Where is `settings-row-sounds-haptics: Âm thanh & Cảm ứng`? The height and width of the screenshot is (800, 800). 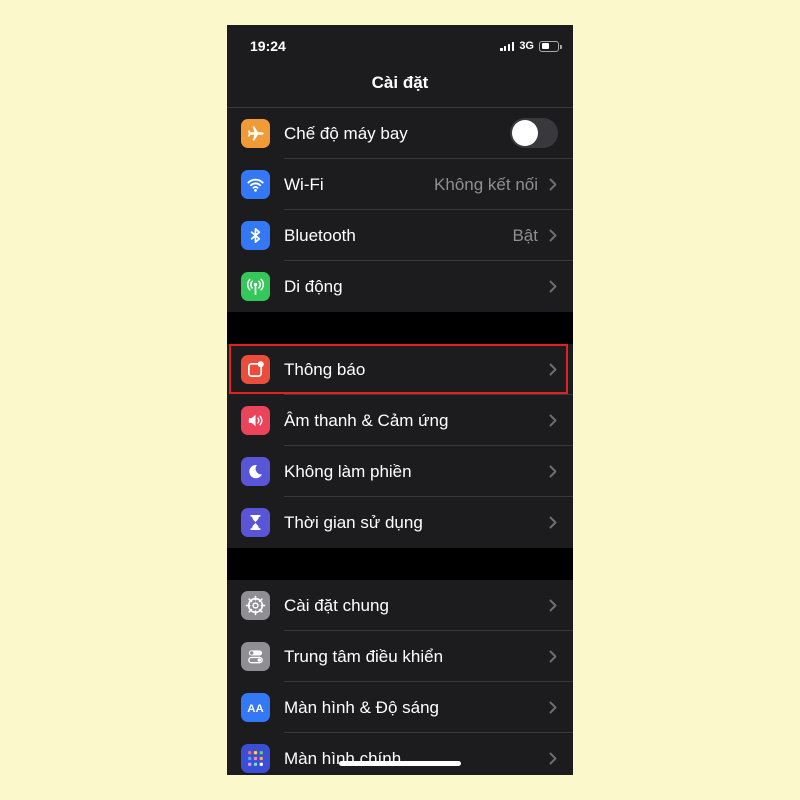 settings-row-sounds-haptics: Âm thanh & Cảm ứng is located at coordinates (400, 420).